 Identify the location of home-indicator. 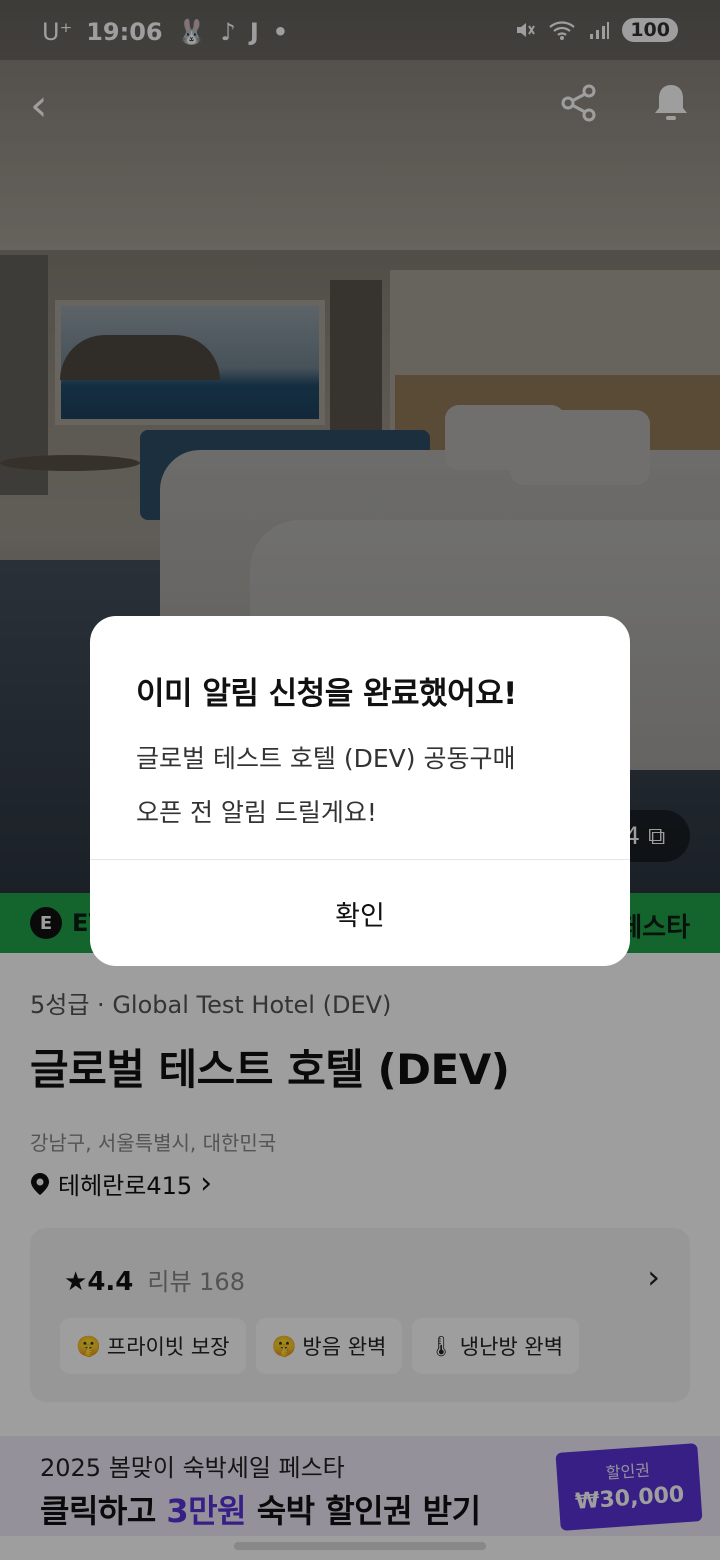
(360, 1546).